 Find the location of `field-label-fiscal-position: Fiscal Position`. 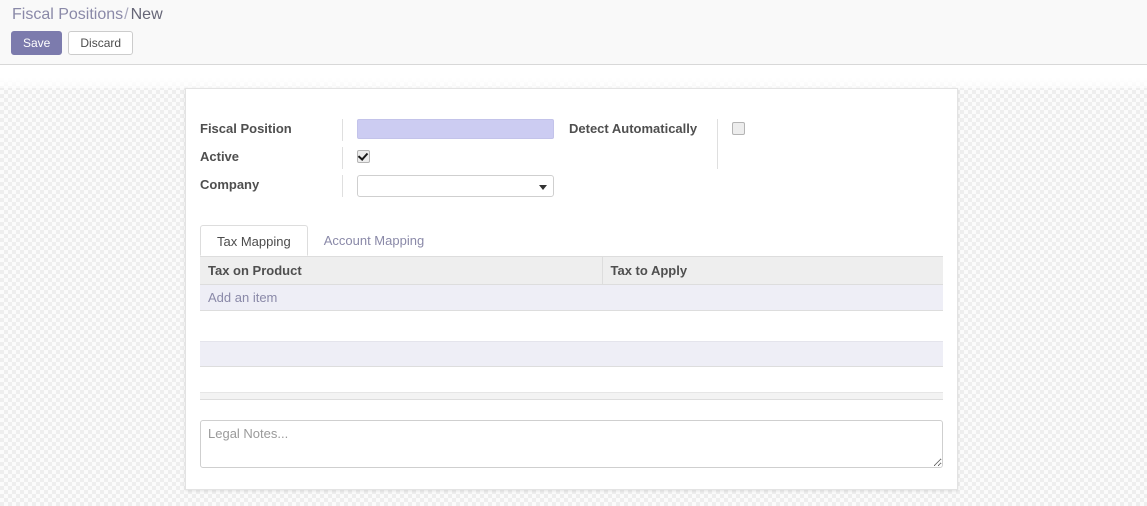

field-label-fiscal-position: Fiscal Position is located at coordinates (246, 128).